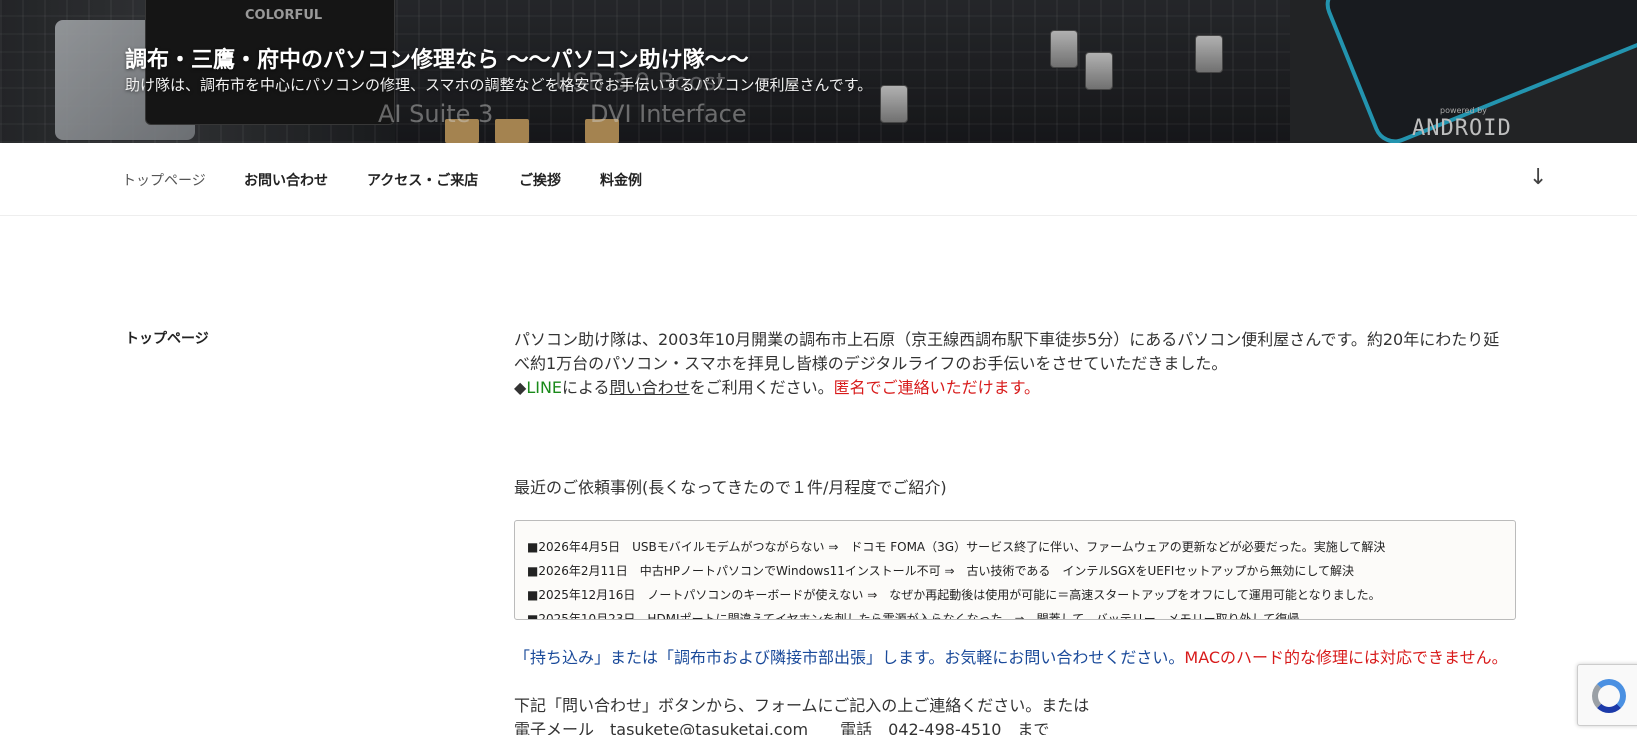  Describe the element at coordinates (621, 180) in the screenshot. I see `nav-item-pricing: 料金例` at that location.